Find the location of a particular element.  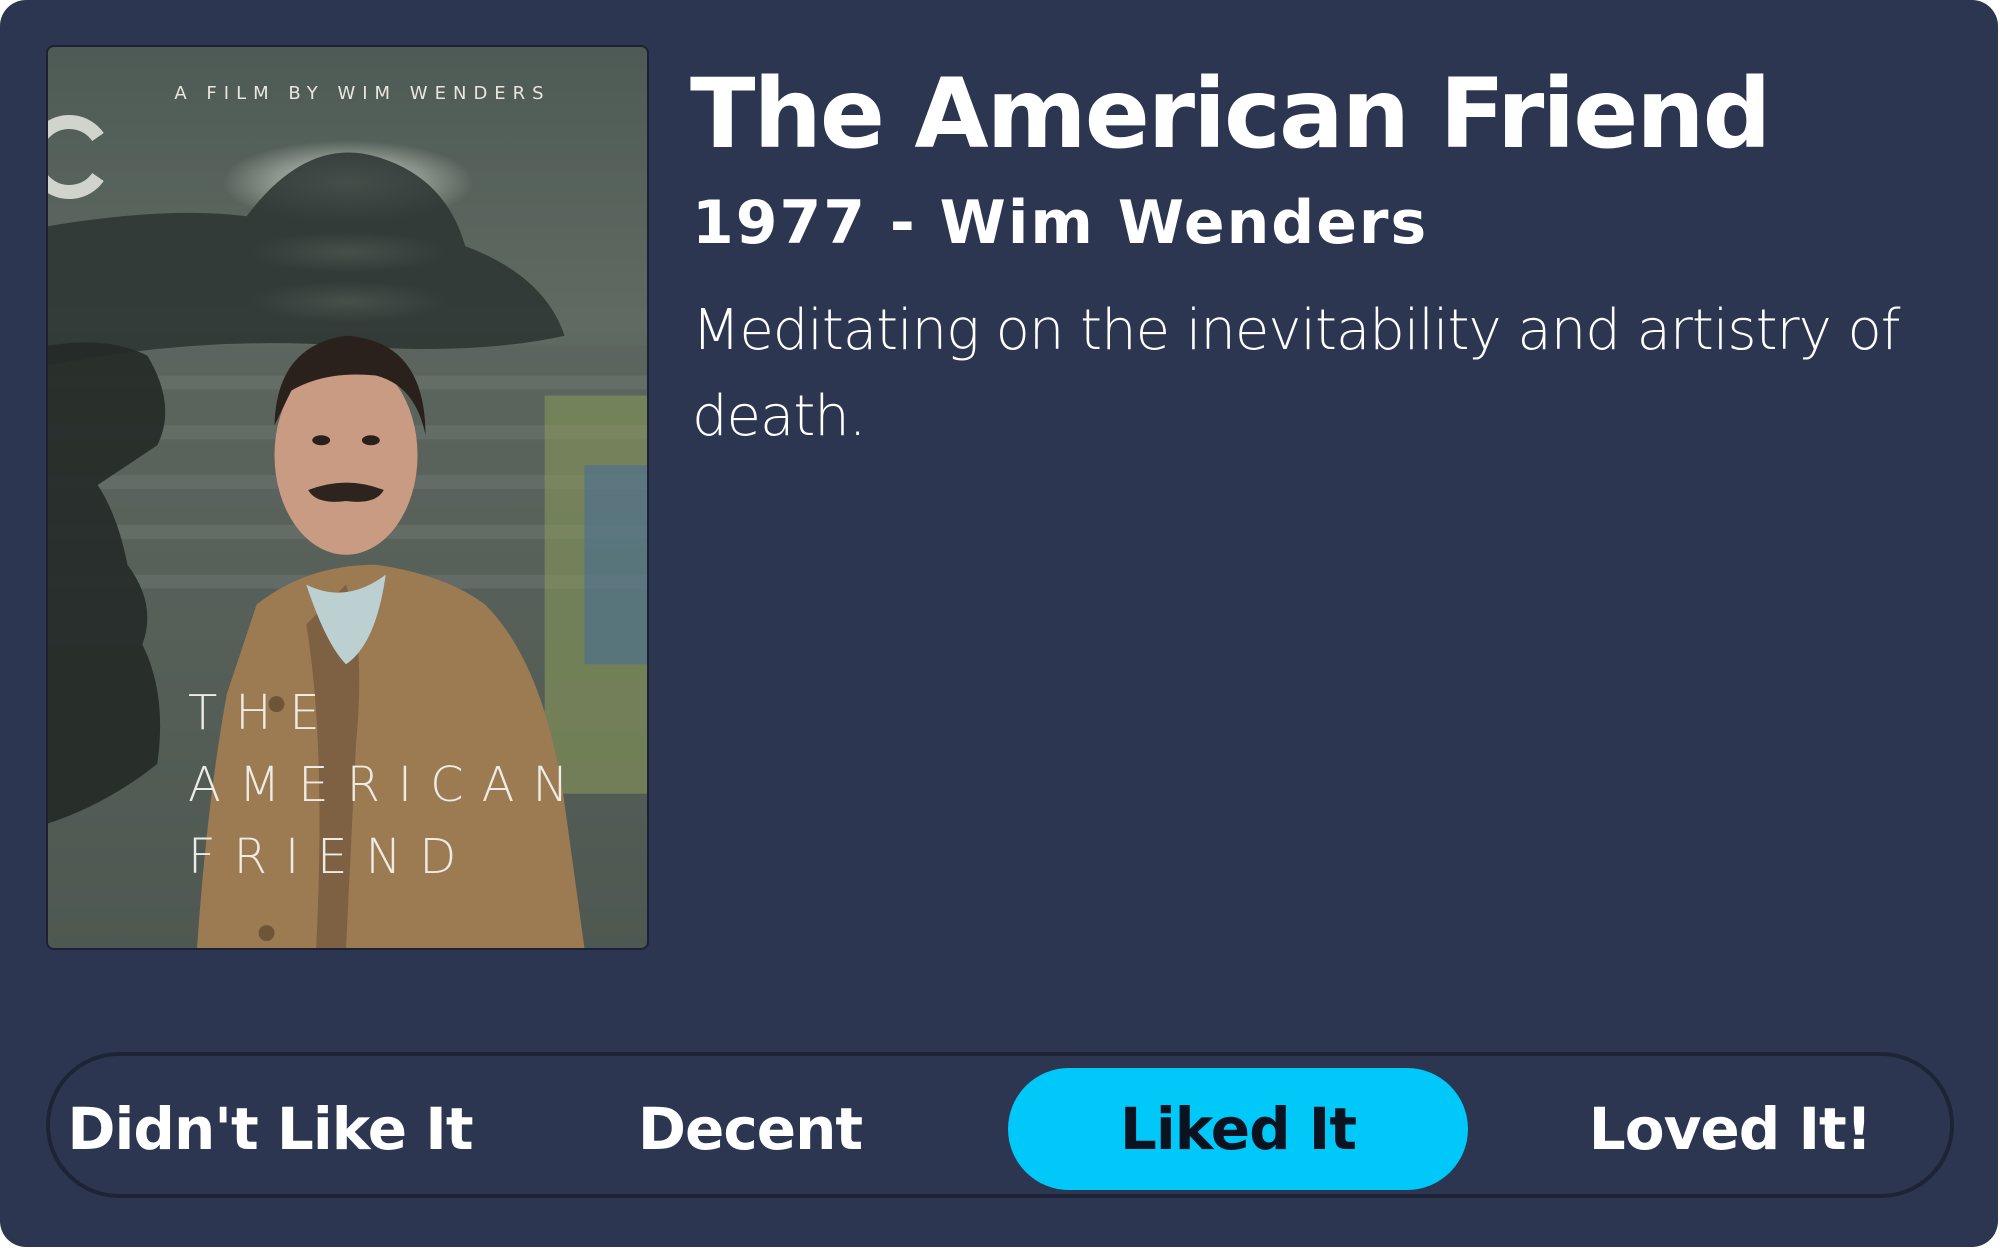

movie-year-director: 1977 - Wim Wenders is located at coordinates (1060, 223).